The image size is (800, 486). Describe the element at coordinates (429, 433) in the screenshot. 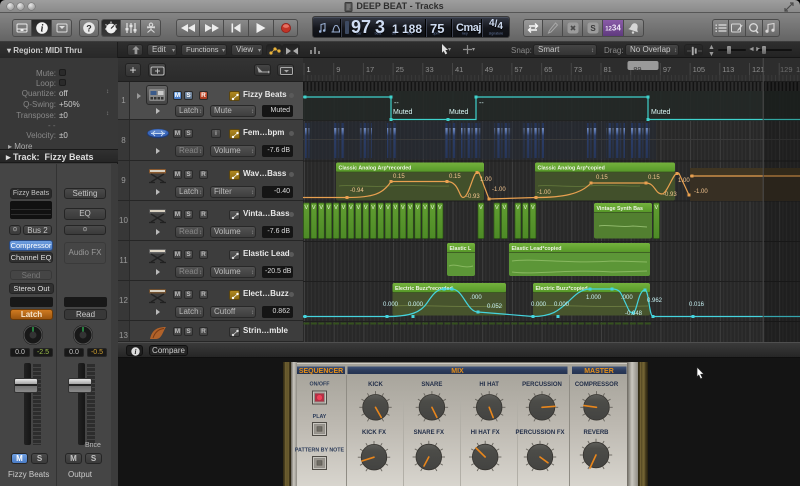

I see `svg-text: SNARE FX` at that location.